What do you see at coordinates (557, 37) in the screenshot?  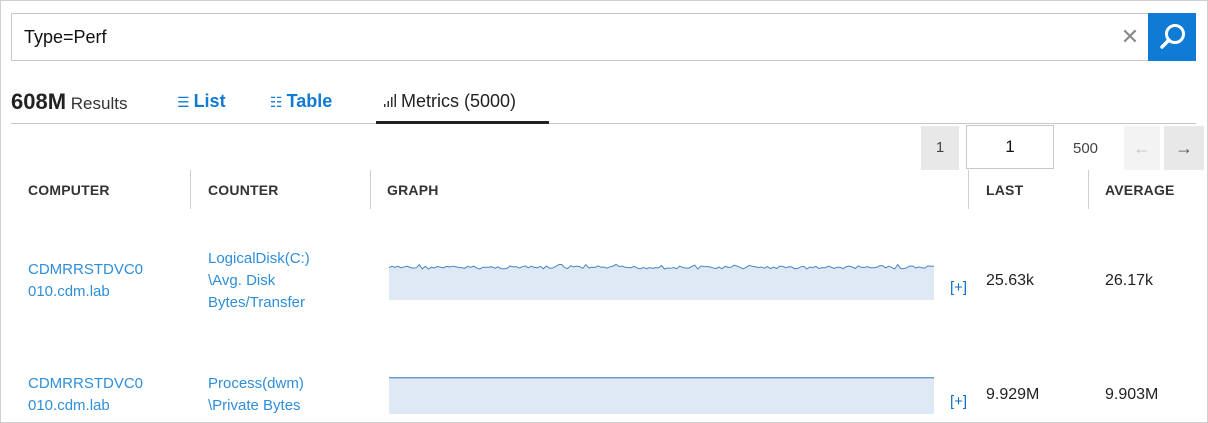 I see `search-input` at bounding box center [557, 37].